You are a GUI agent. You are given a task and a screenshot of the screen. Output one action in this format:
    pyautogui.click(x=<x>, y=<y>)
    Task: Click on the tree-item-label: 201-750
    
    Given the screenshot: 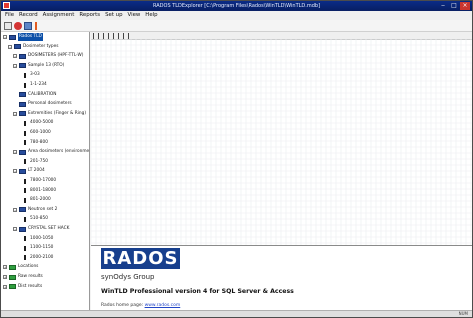 What is the action you would take?
    pyautogui.click(x=39, y=161)
    